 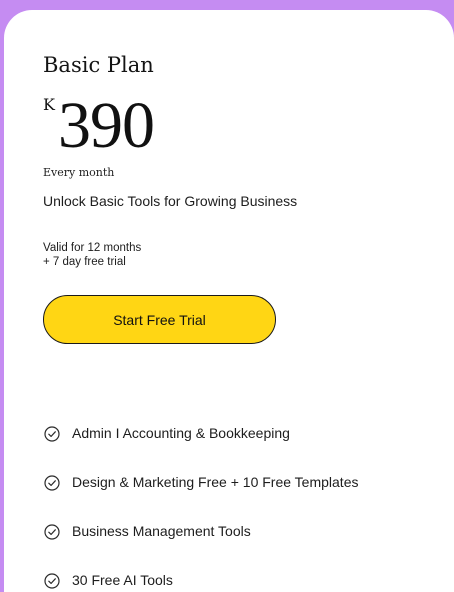 I want to click on plan-name: Basic Plan, so click(x=98, y=65).